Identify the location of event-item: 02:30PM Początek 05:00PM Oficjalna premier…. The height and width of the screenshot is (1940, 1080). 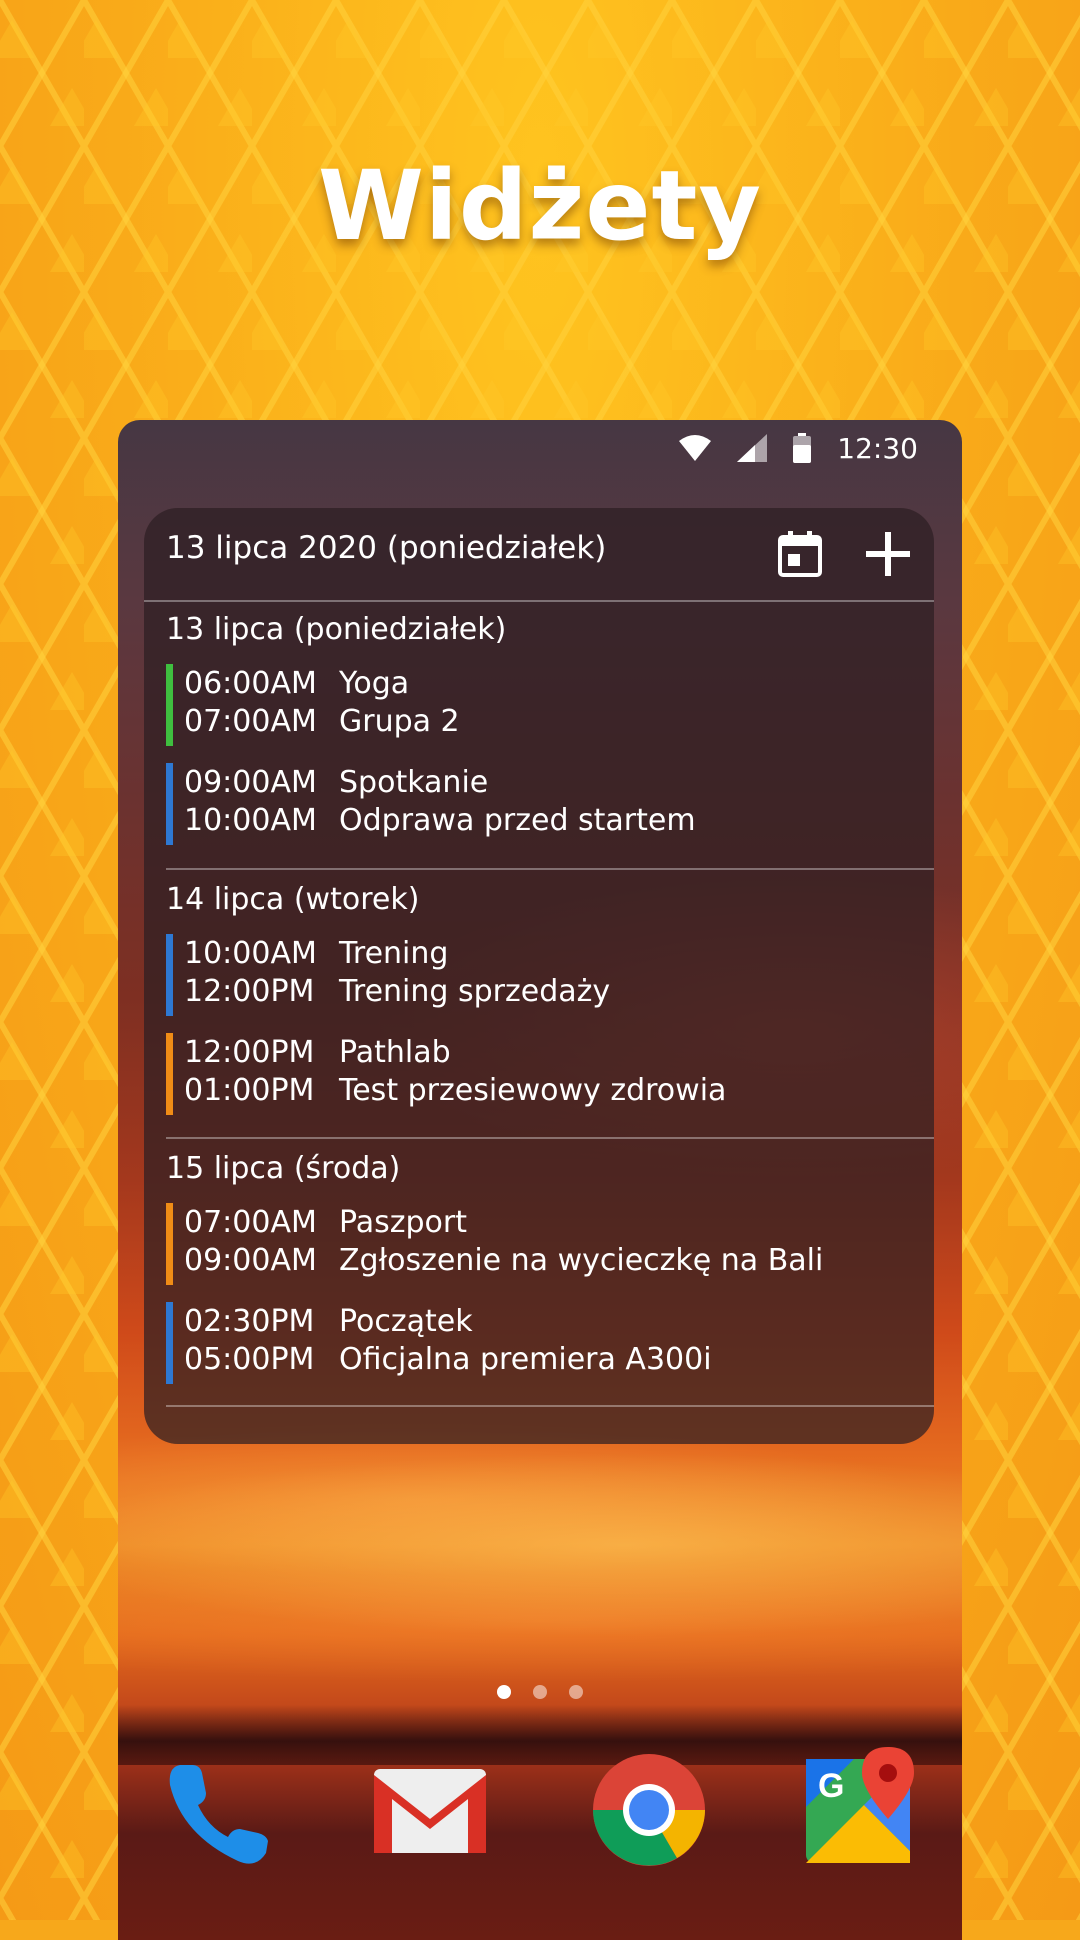
(536, 1343).